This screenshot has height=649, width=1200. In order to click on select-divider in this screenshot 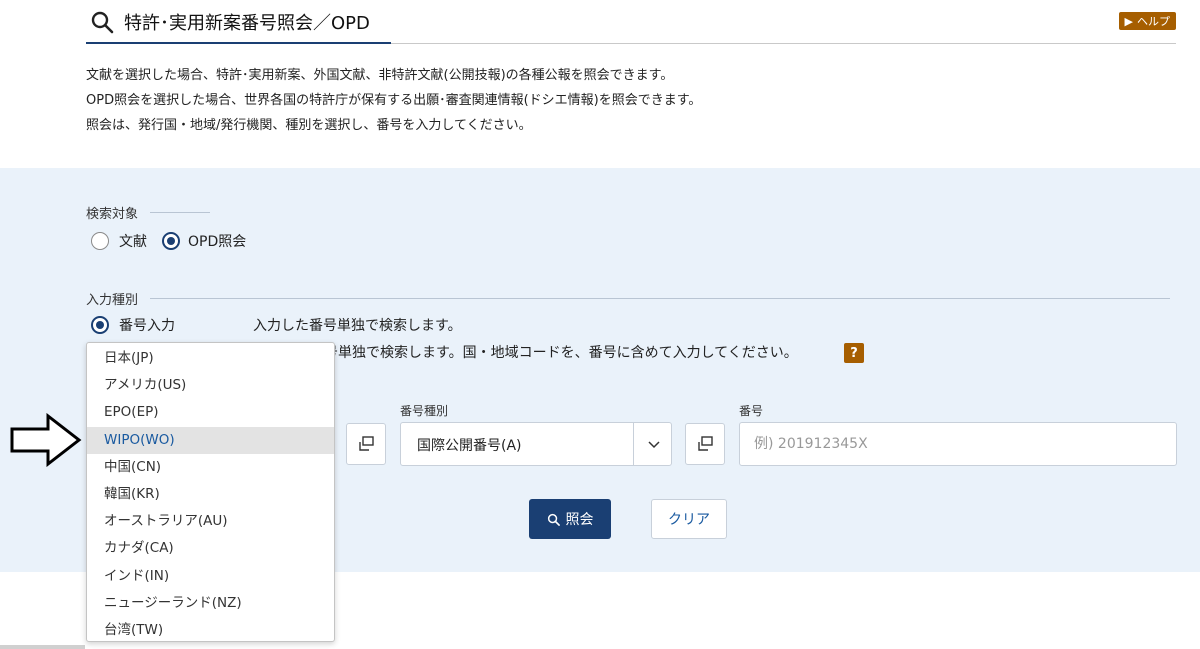, I will do `click(633, 444)`.